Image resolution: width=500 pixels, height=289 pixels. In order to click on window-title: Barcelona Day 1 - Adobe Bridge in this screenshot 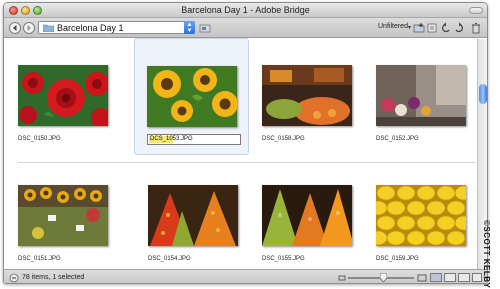, I will do `click(245, 10)`.